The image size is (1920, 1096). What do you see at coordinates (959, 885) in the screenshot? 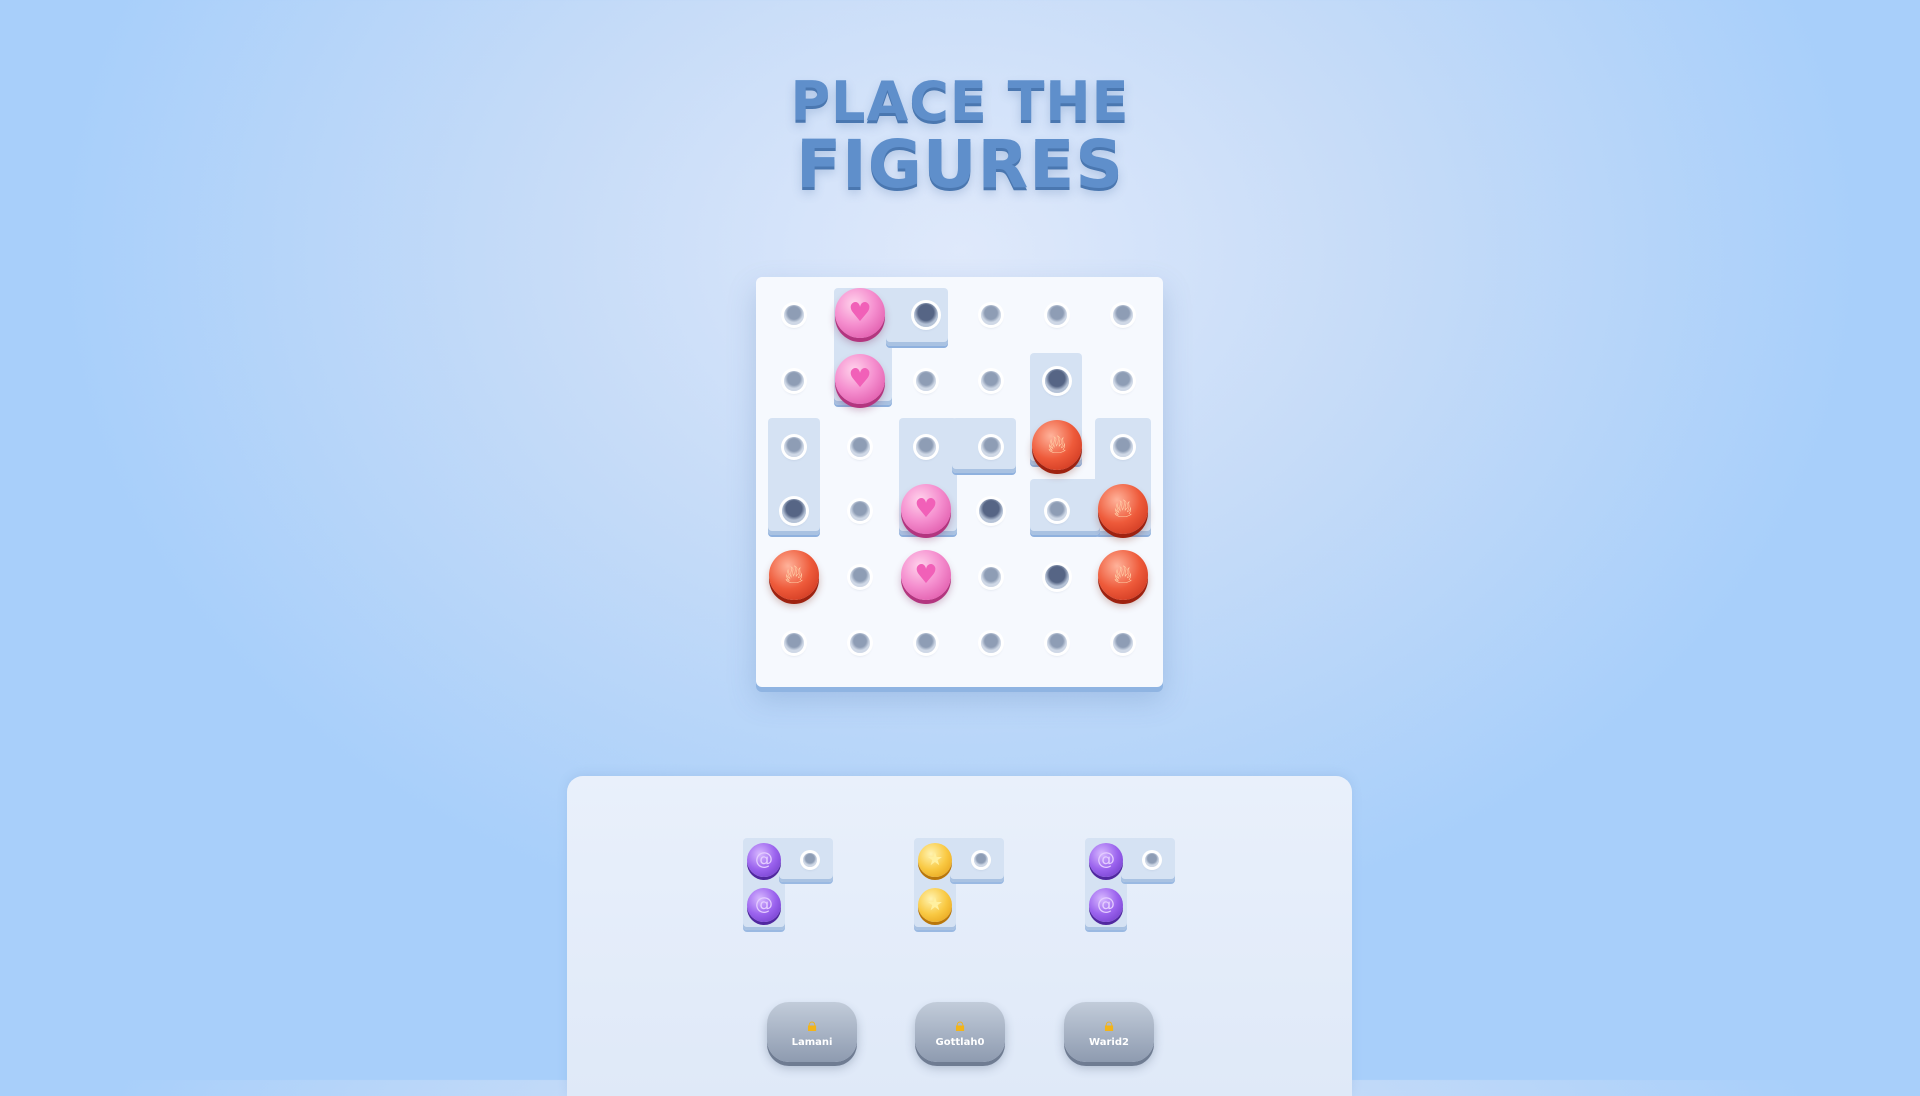
I see `yellow-piece: ★ ★` at bounding box center [959, 885].